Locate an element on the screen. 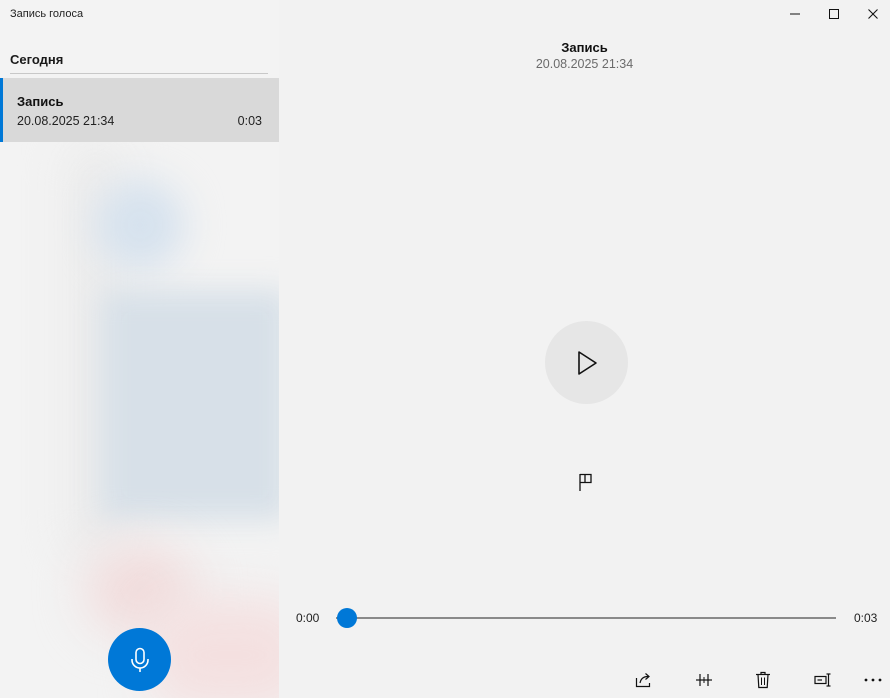 The width and height of the screenshot is (890, 698). more-options-button is located at coordinates (873, 680).